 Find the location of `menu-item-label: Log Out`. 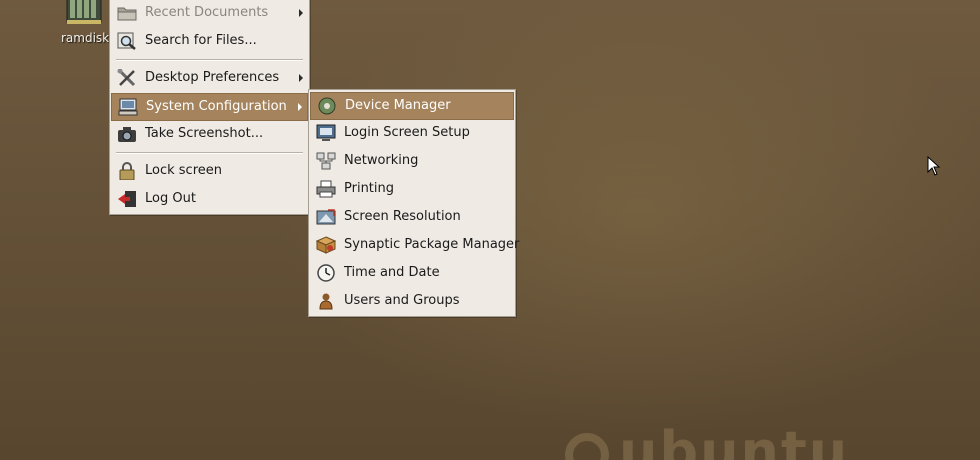

menu-item-label: Log Out is located at coordinates (170, 198).